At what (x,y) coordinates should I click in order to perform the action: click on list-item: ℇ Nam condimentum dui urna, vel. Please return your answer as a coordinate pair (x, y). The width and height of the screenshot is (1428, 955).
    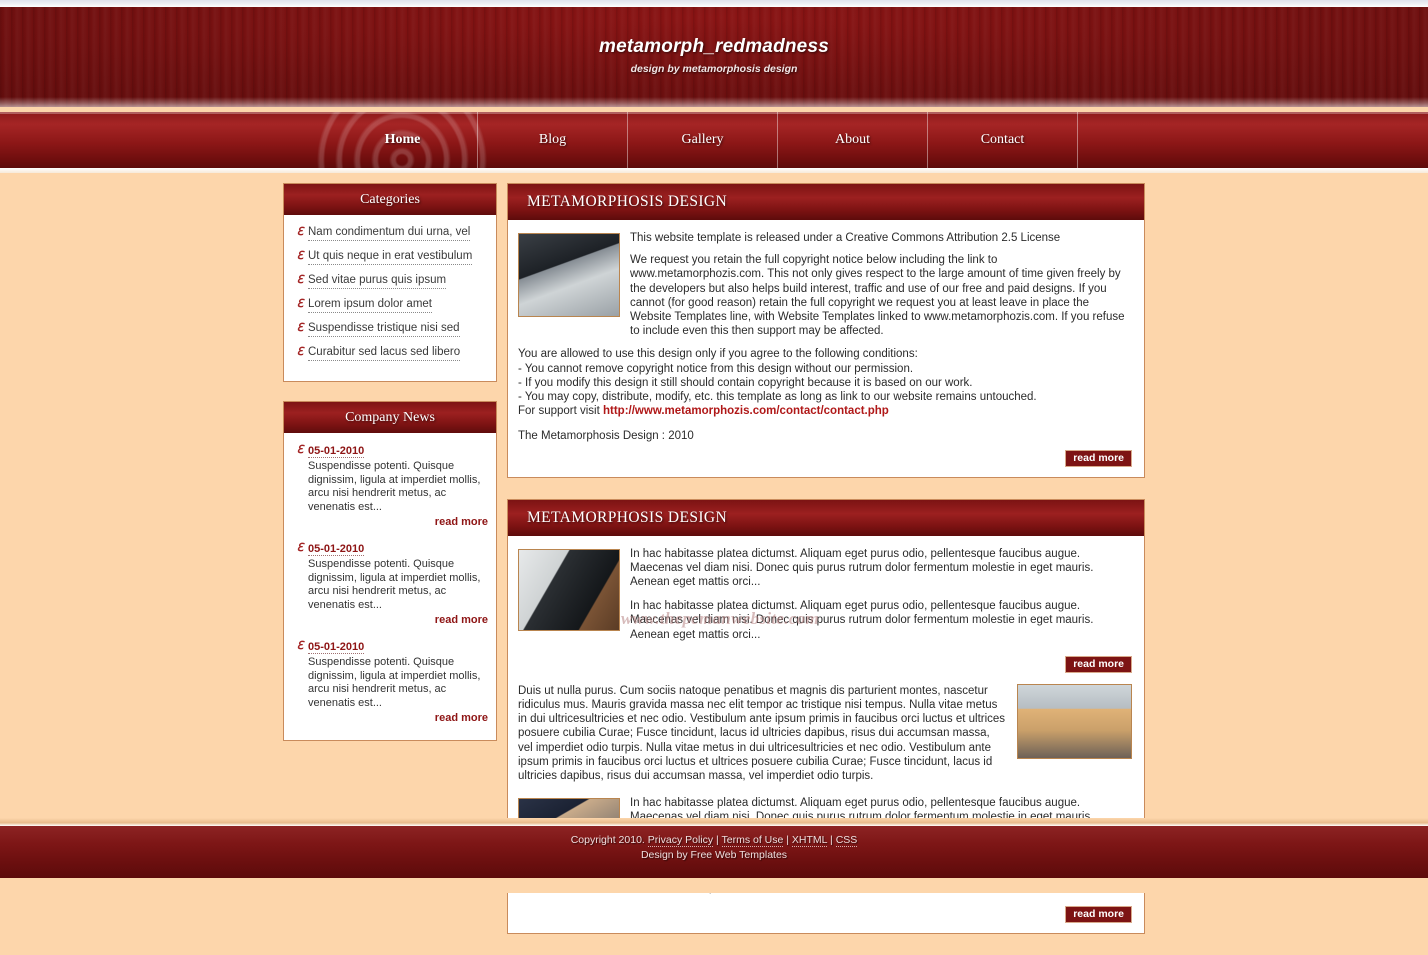
    Looking at the image, I should click on (390, 233).